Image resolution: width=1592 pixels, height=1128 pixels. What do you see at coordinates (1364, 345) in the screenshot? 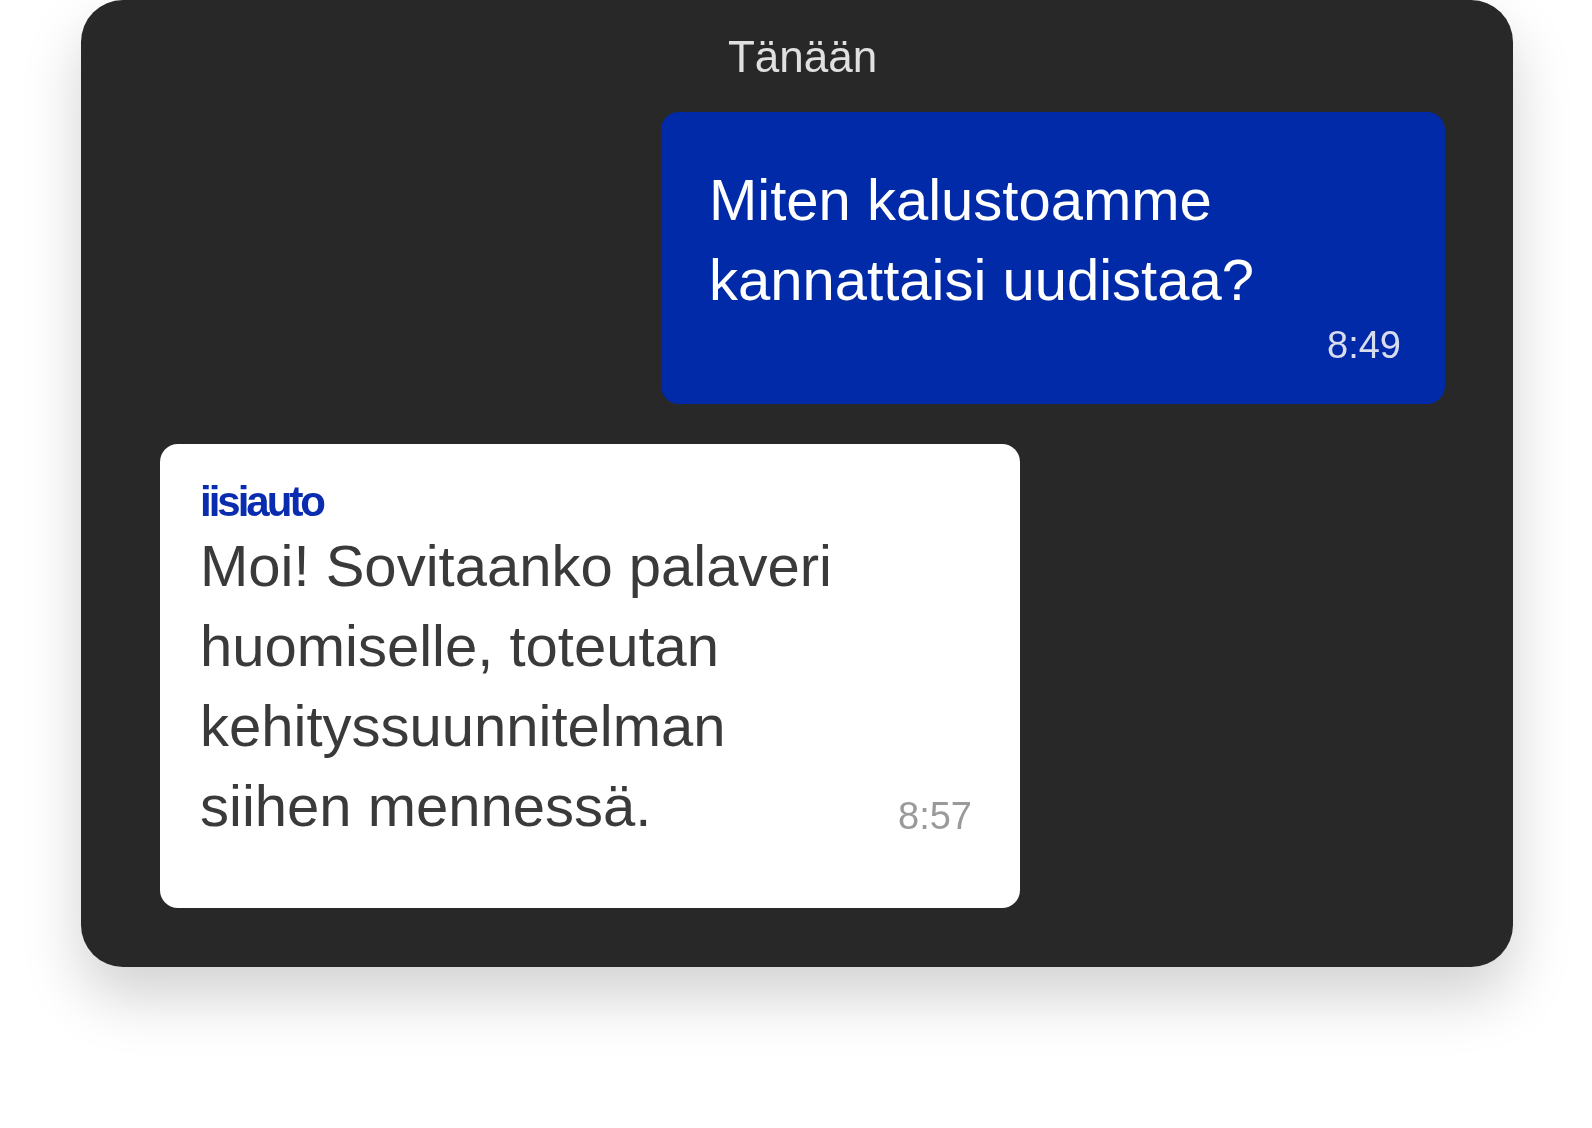
I see `message-time: 8:49` at bounding box center [1364, 345].